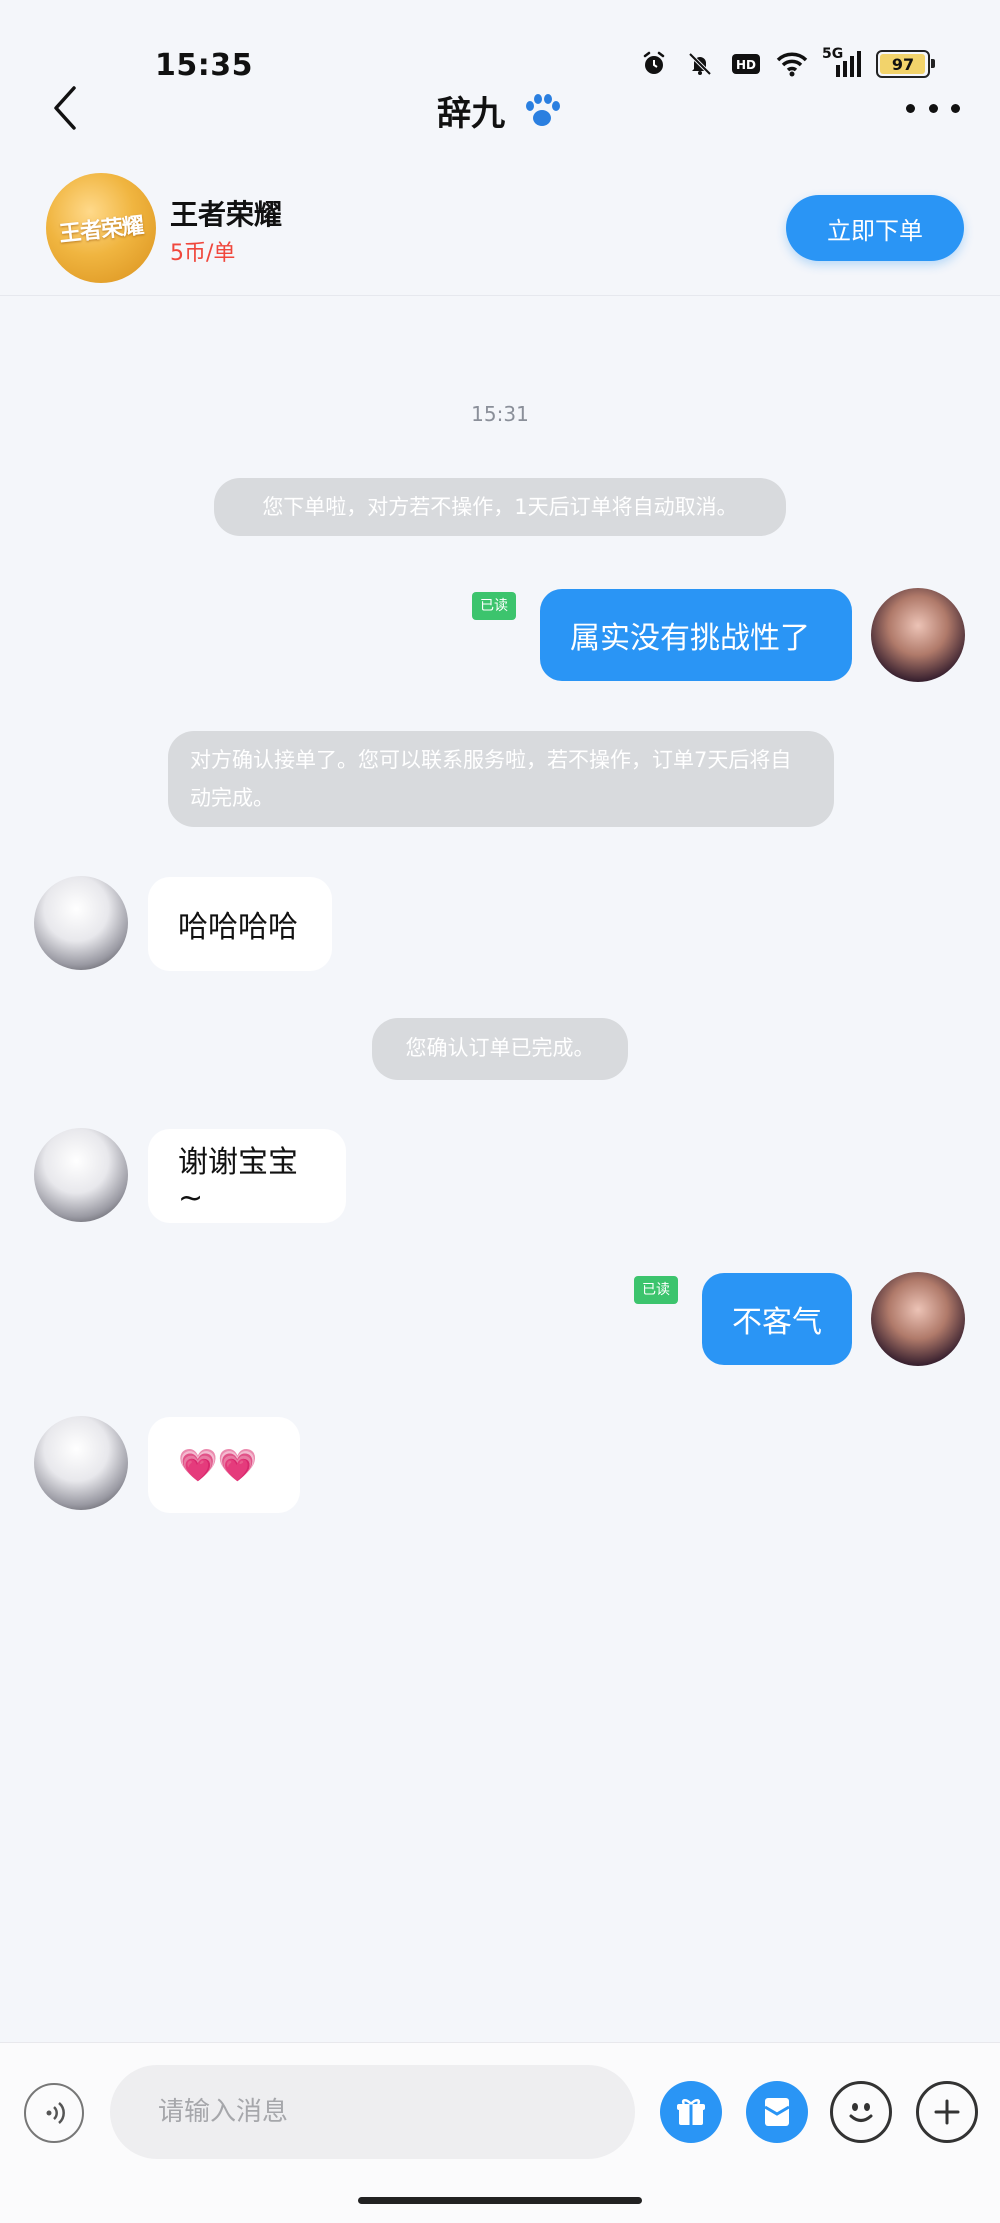 The height and width of the screenshot is (2223, 1000). Describe the element at coordinates (471, 114) in the screenshot. I see `chat-title-text: 辞九` at that location.